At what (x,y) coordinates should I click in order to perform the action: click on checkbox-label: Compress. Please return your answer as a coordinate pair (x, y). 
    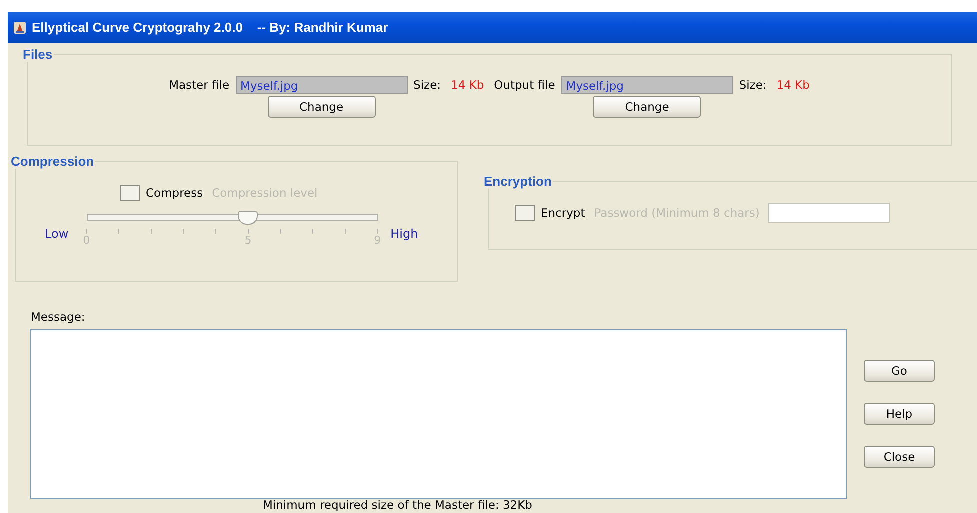
    Looking at the image, I should click on (175, 193).